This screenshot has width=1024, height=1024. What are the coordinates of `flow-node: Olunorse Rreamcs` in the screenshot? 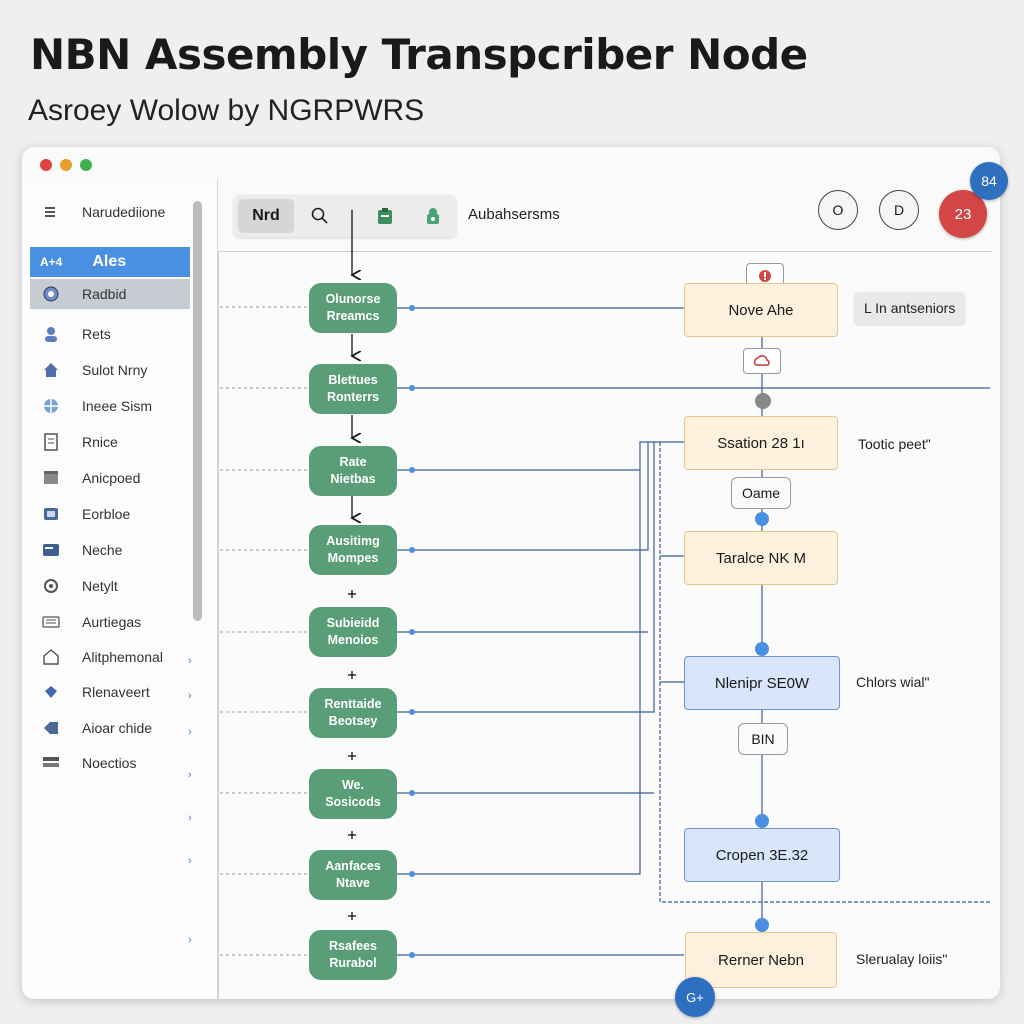 It's located at (353, 308).